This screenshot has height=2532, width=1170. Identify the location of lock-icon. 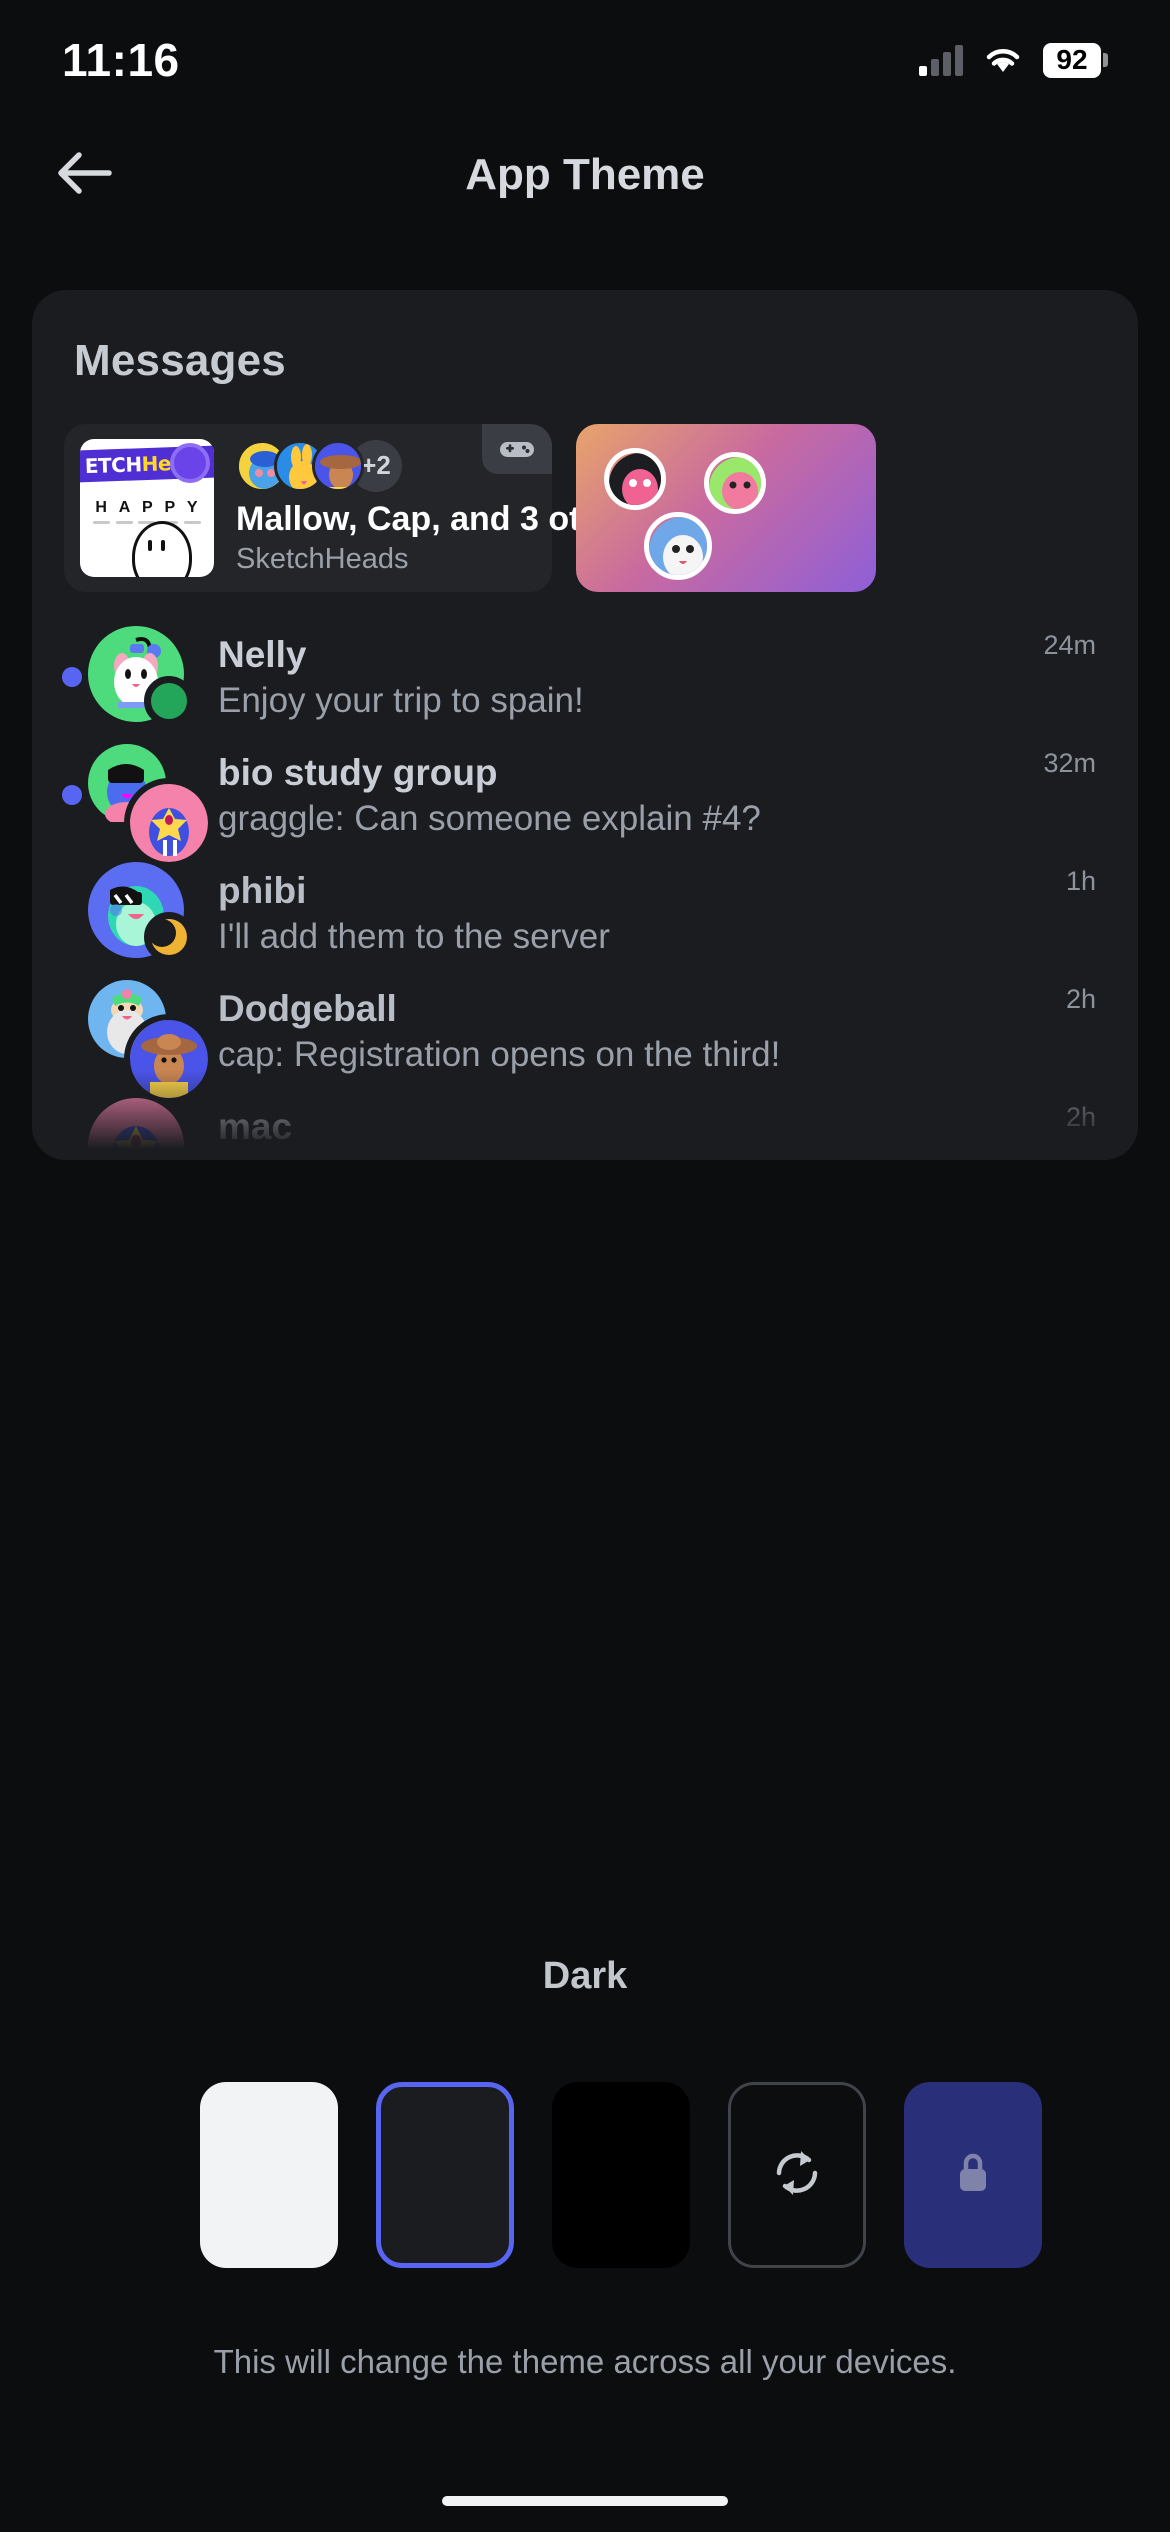
(973, 2175).